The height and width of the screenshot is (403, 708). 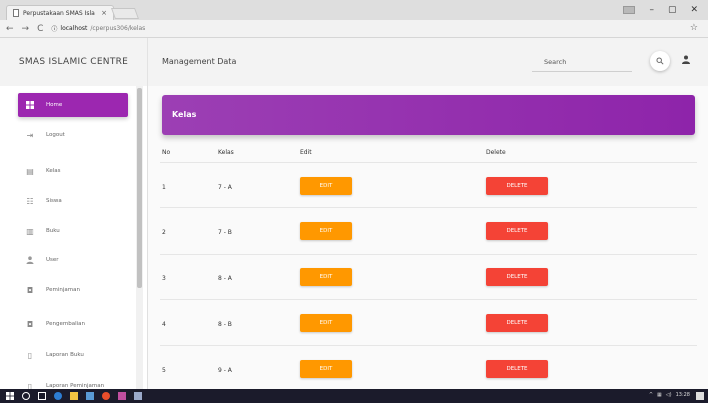 I want to click on clock: 13:28, so click(x=683, y=395).